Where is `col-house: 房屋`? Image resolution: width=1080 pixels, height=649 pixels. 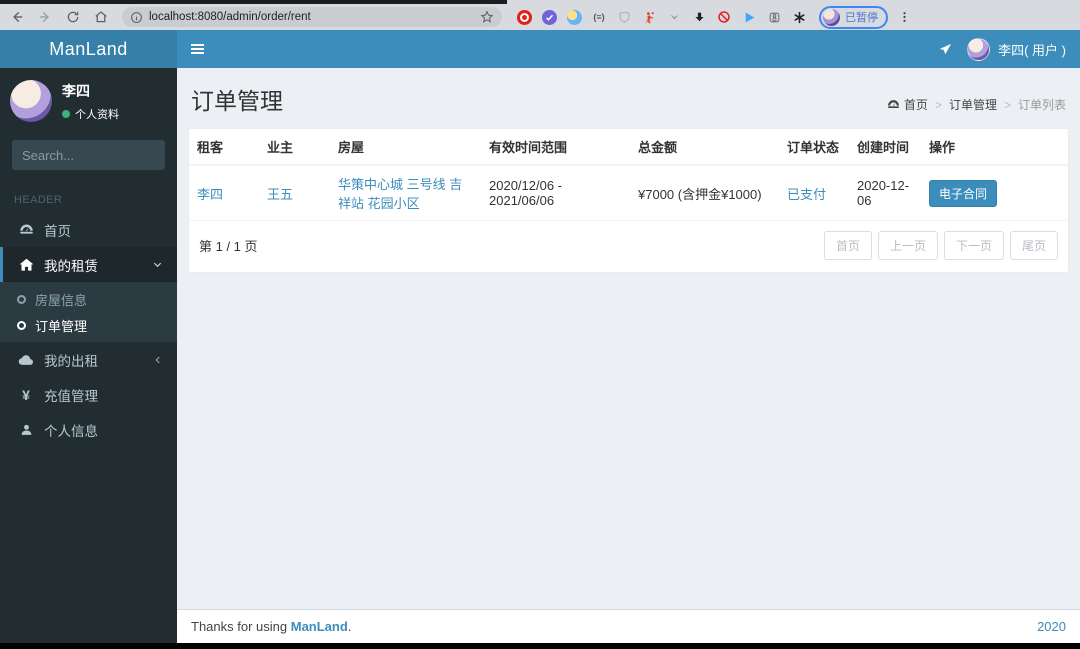
col-house: 房屋 is located at coordinates (405, 147).